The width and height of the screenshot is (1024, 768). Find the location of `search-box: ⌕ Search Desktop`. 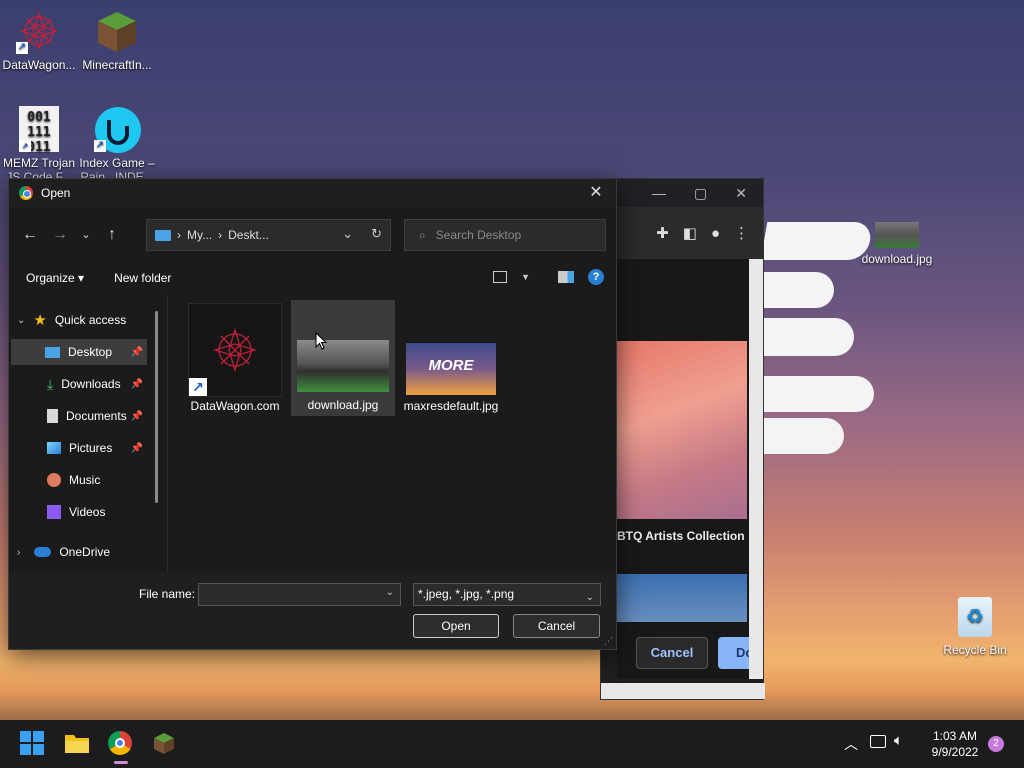

search-box: ⌕ Search Desktop is located at coordinates (505, 235).